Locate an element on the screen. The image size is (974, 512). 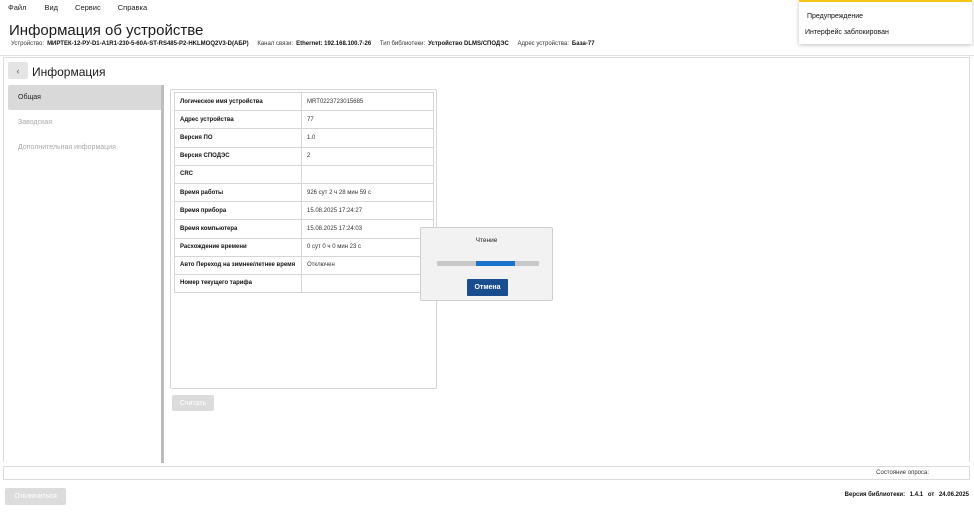
row-value: 2 is located at coordinates (367, 156).